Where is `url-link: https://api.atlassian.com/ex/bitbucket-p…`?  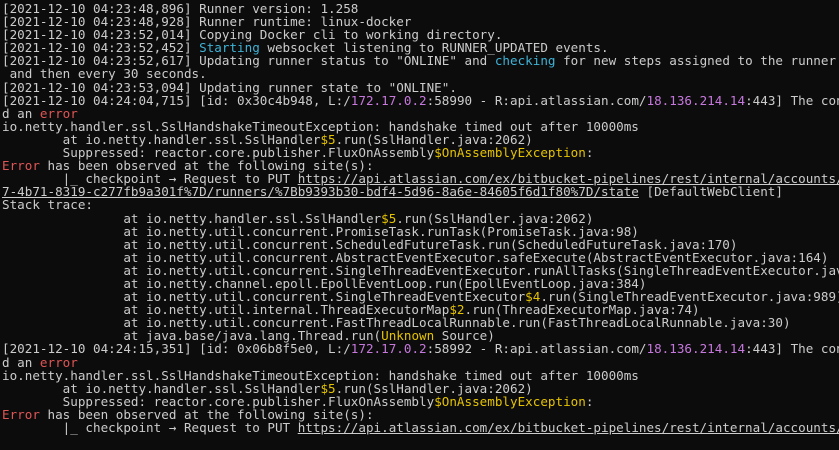 url-link: https://api.atlassian.com/ex/bitbucket-p… is located at coordinates (568, 427).